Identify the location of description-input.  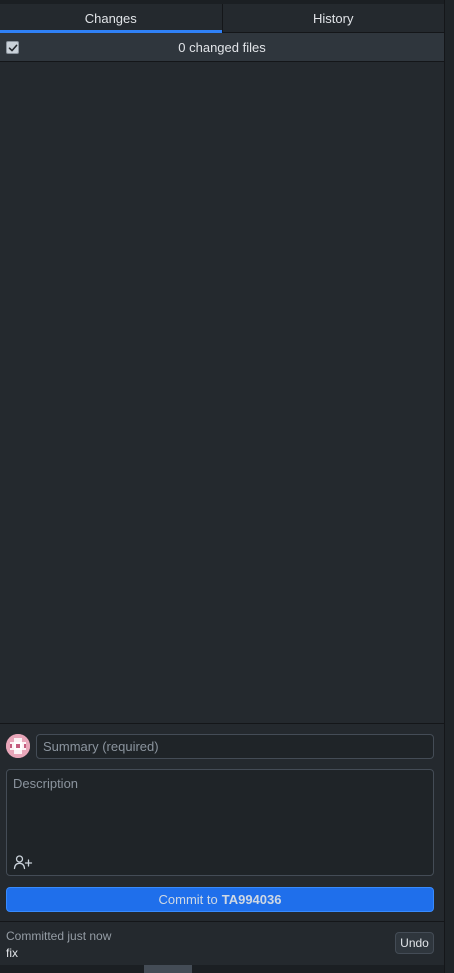
(220, 810).